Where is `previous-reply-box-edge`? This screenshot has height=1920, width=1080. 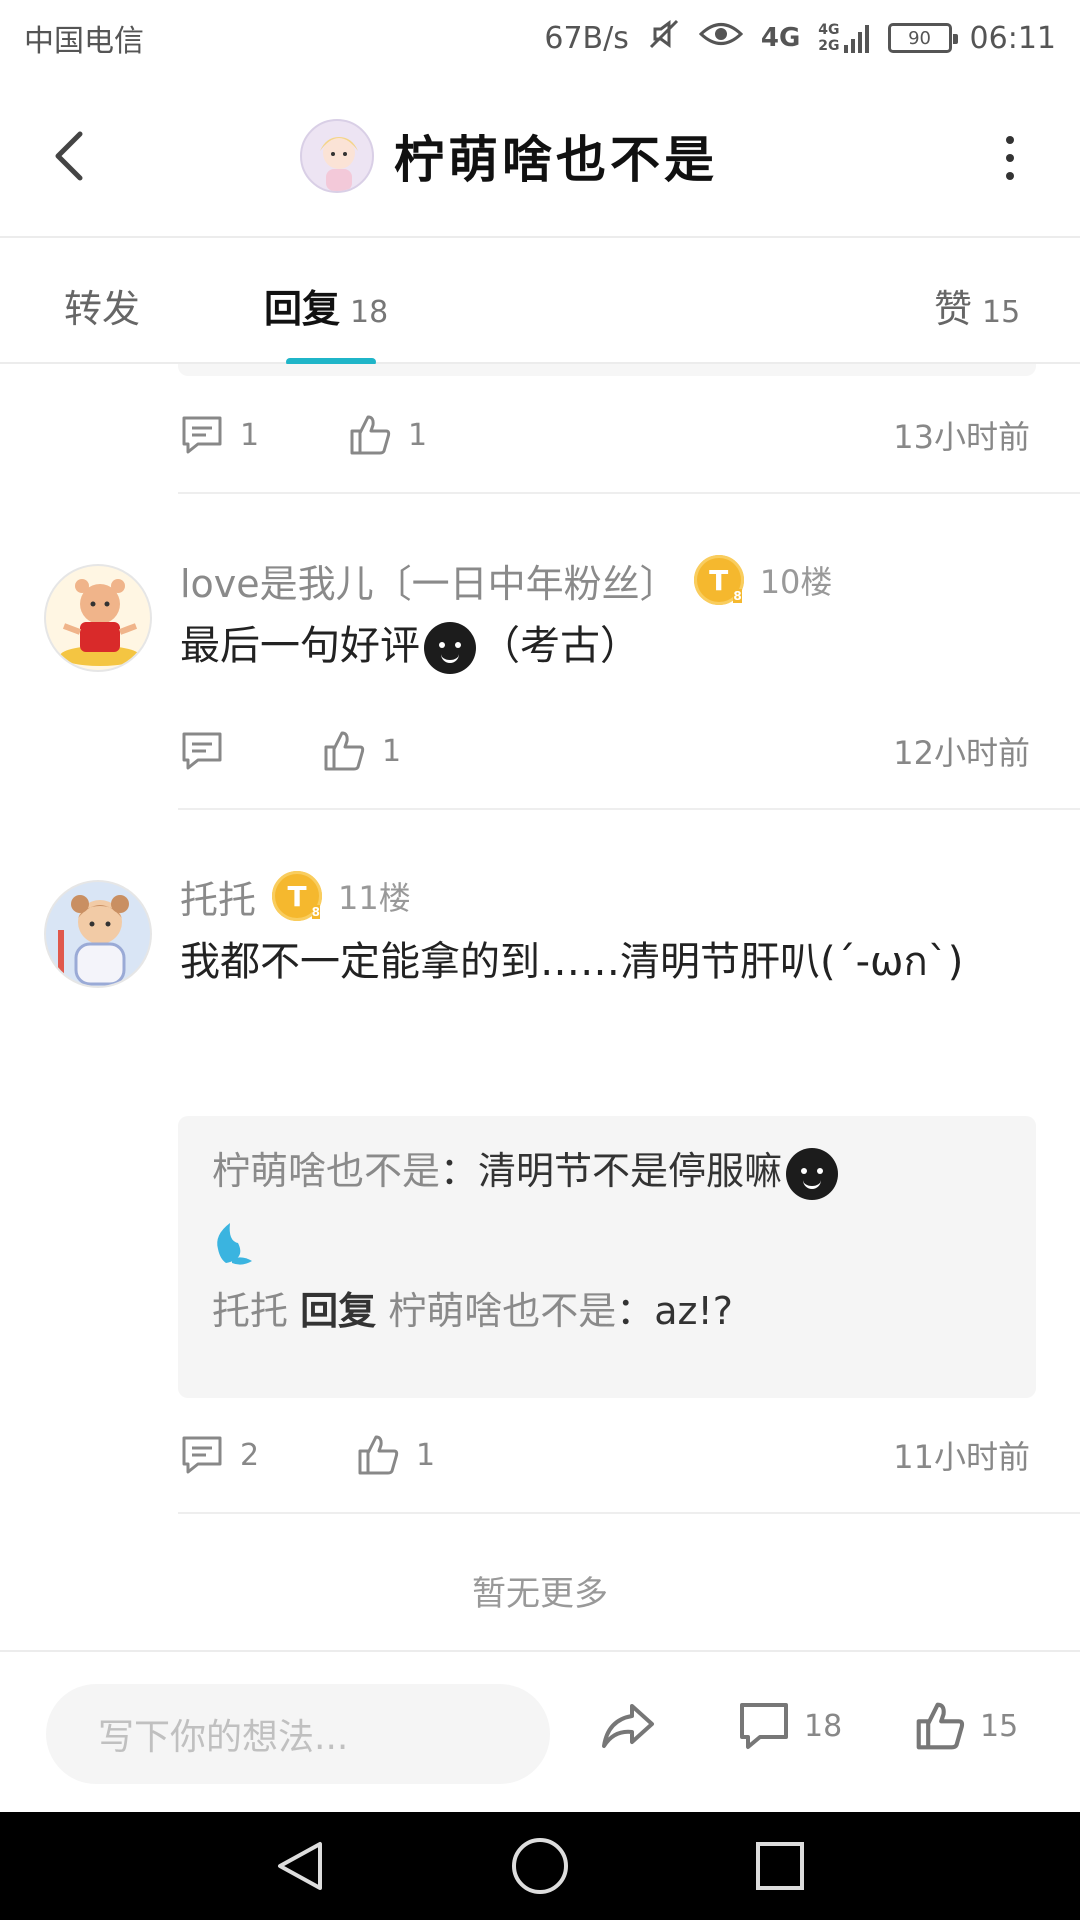
previous-reply-box-edge is located at coordinates (607, 370).